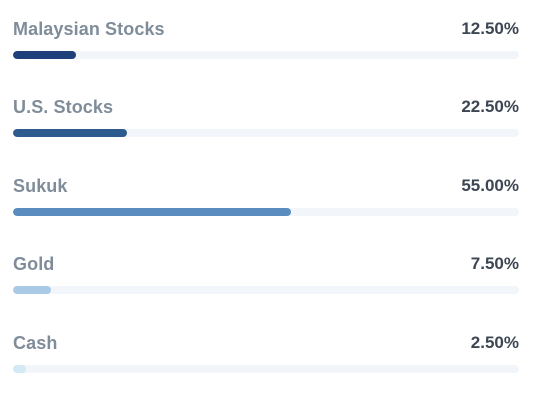  What do you see at coordinates (35, 343) in the screenshot?
I see `allocation-label: Cash` at bounding box center [35, 343].